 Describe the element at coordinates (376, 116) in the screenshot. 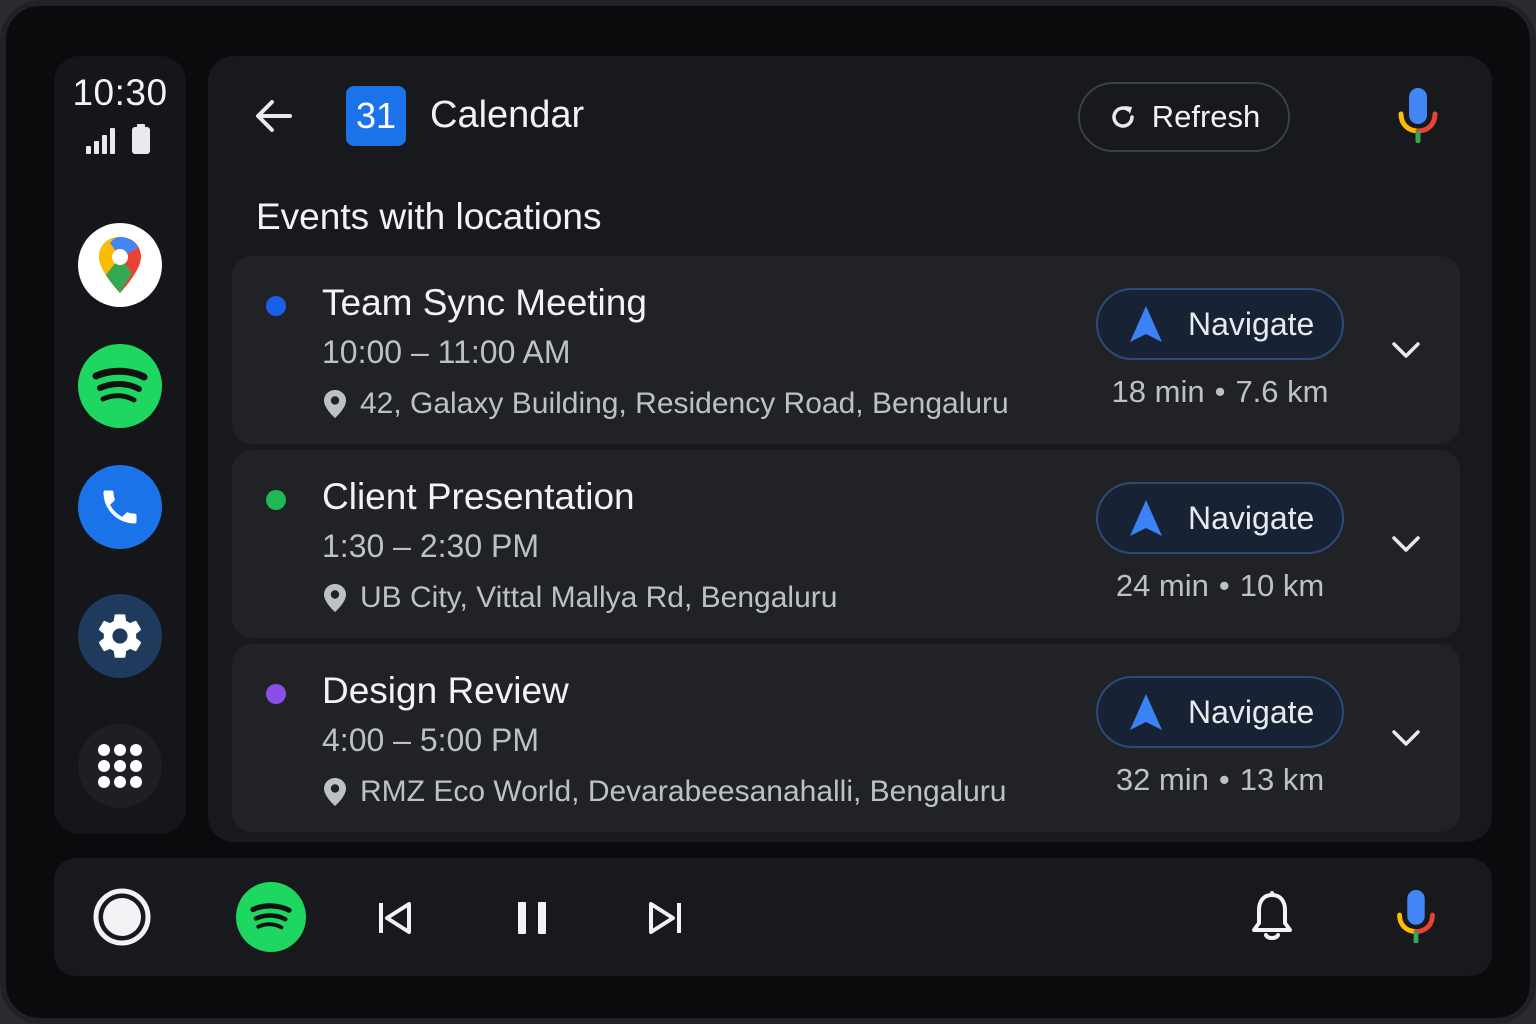

I see `calendar-app-icon: 31` at that location.